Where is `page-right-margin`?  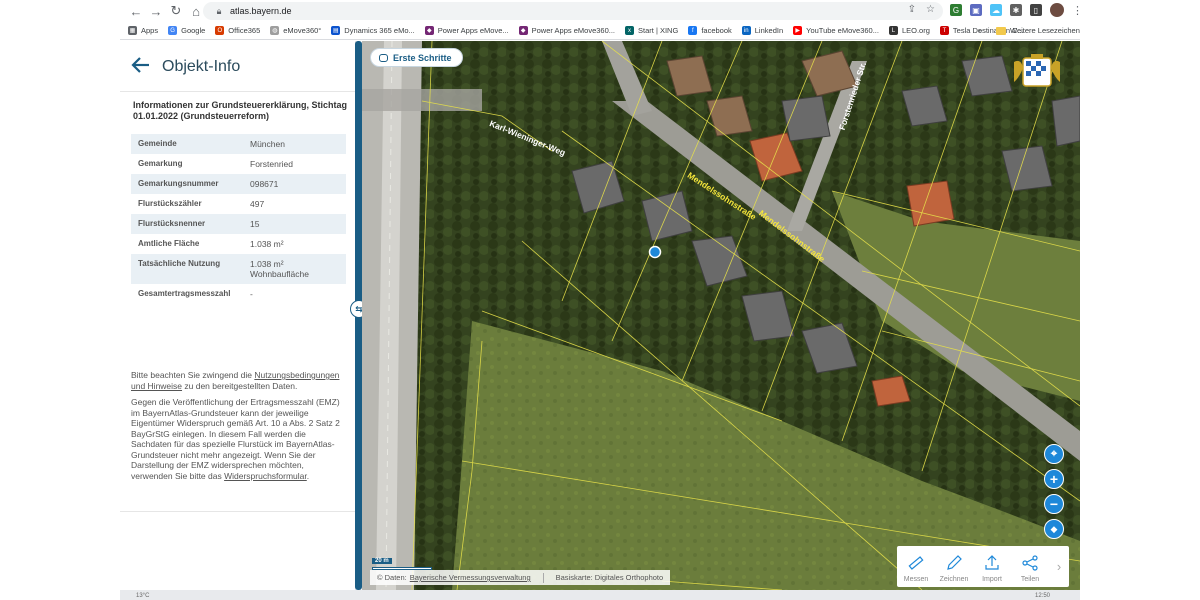
page-right-margin is located at coordinates (1140, 300).